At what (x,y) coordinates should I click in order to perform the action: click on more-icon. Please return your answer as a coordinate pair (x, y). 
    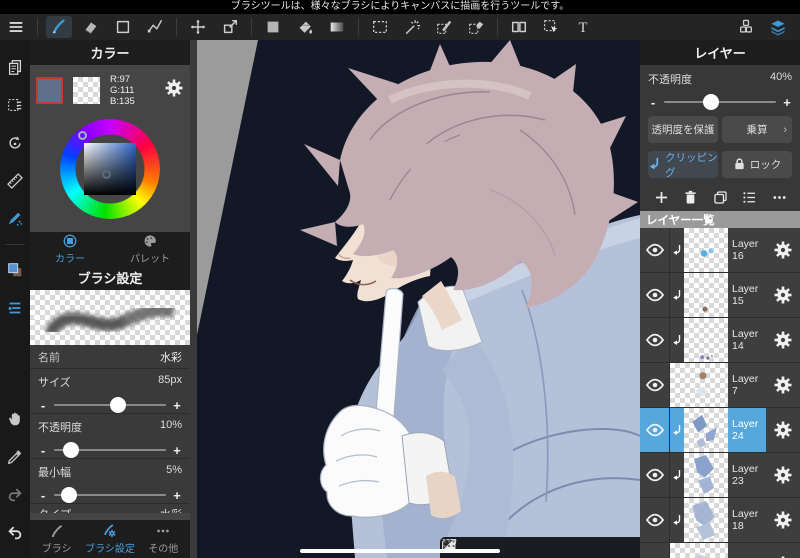
    Looking at the image, I should click on (779, 197).